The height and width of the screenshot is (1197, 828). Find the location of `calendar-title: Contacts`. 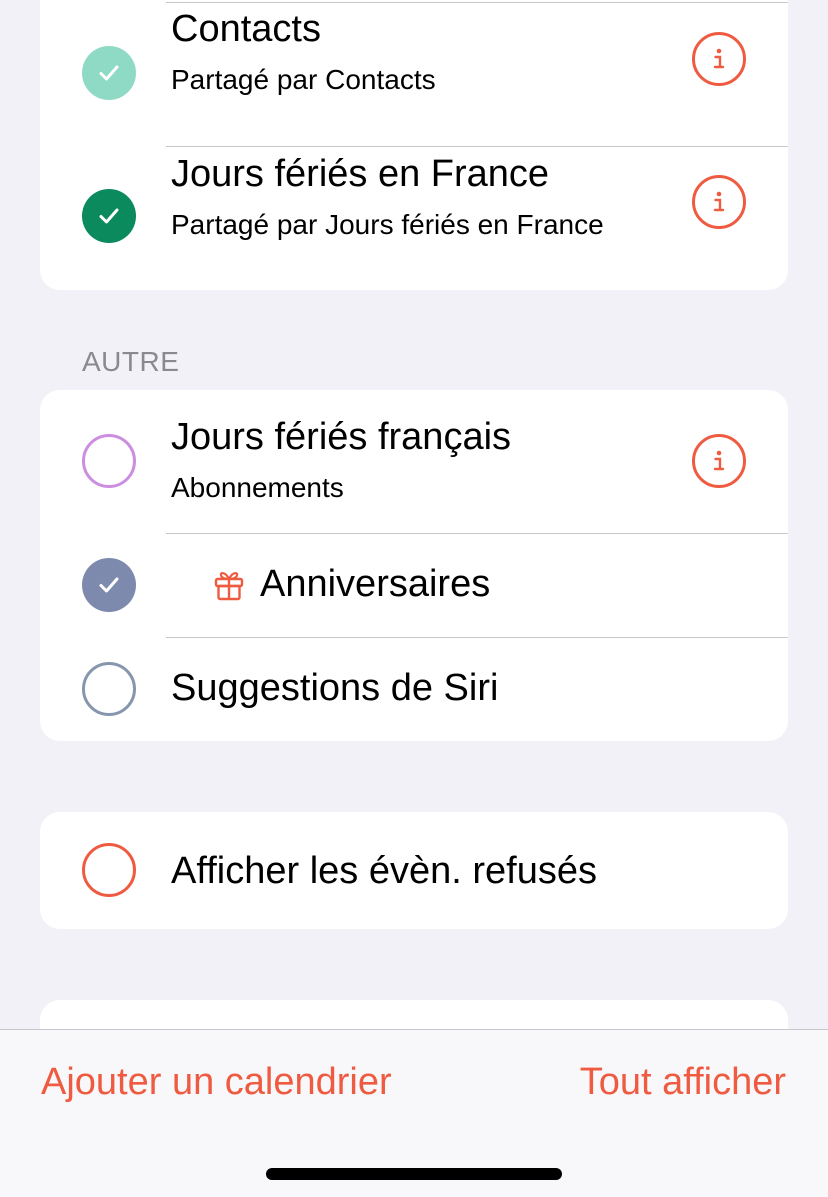

calendar-title: Contacts is located at coordinates (246, 29).